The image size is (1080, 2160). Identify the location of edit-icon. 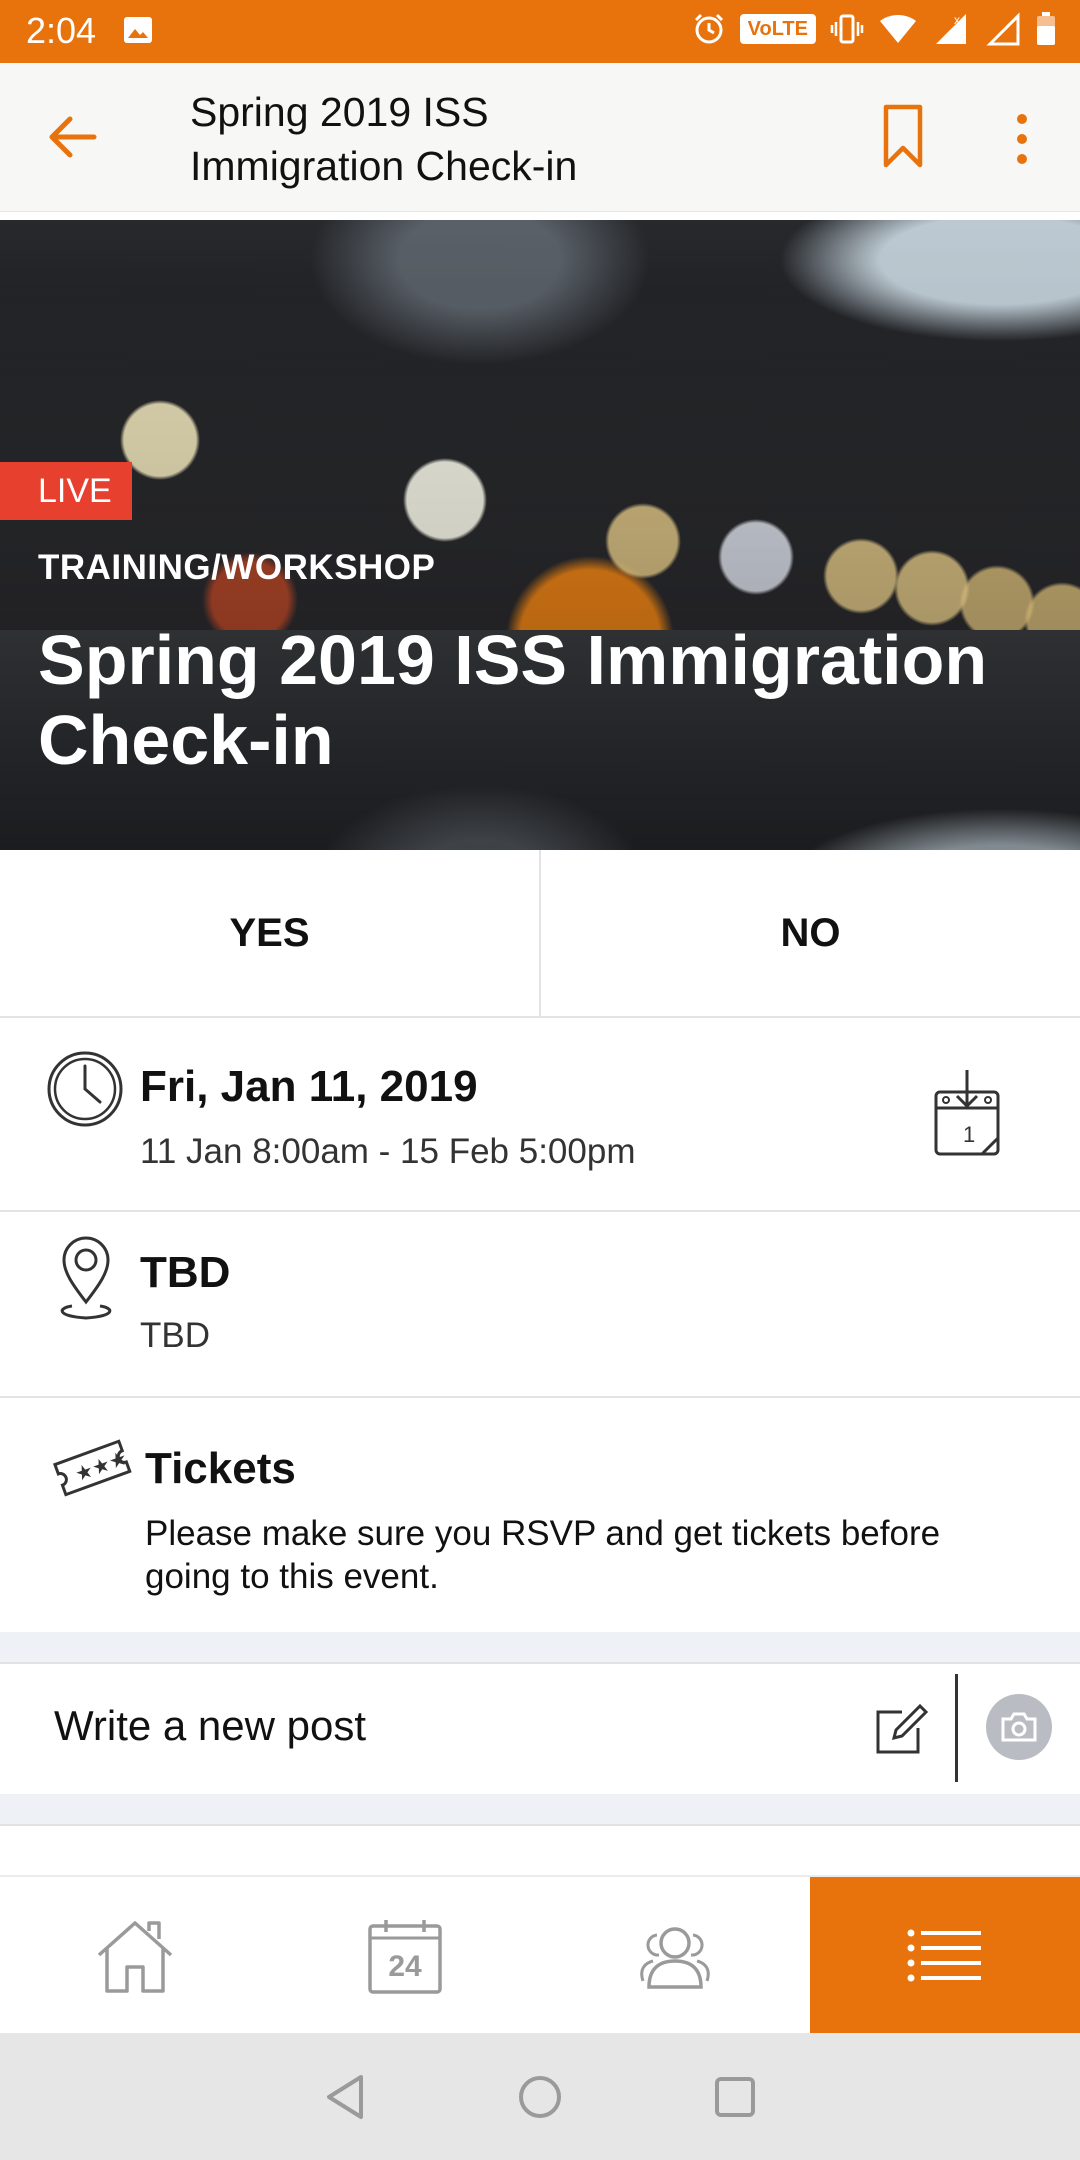
(902, 1728).